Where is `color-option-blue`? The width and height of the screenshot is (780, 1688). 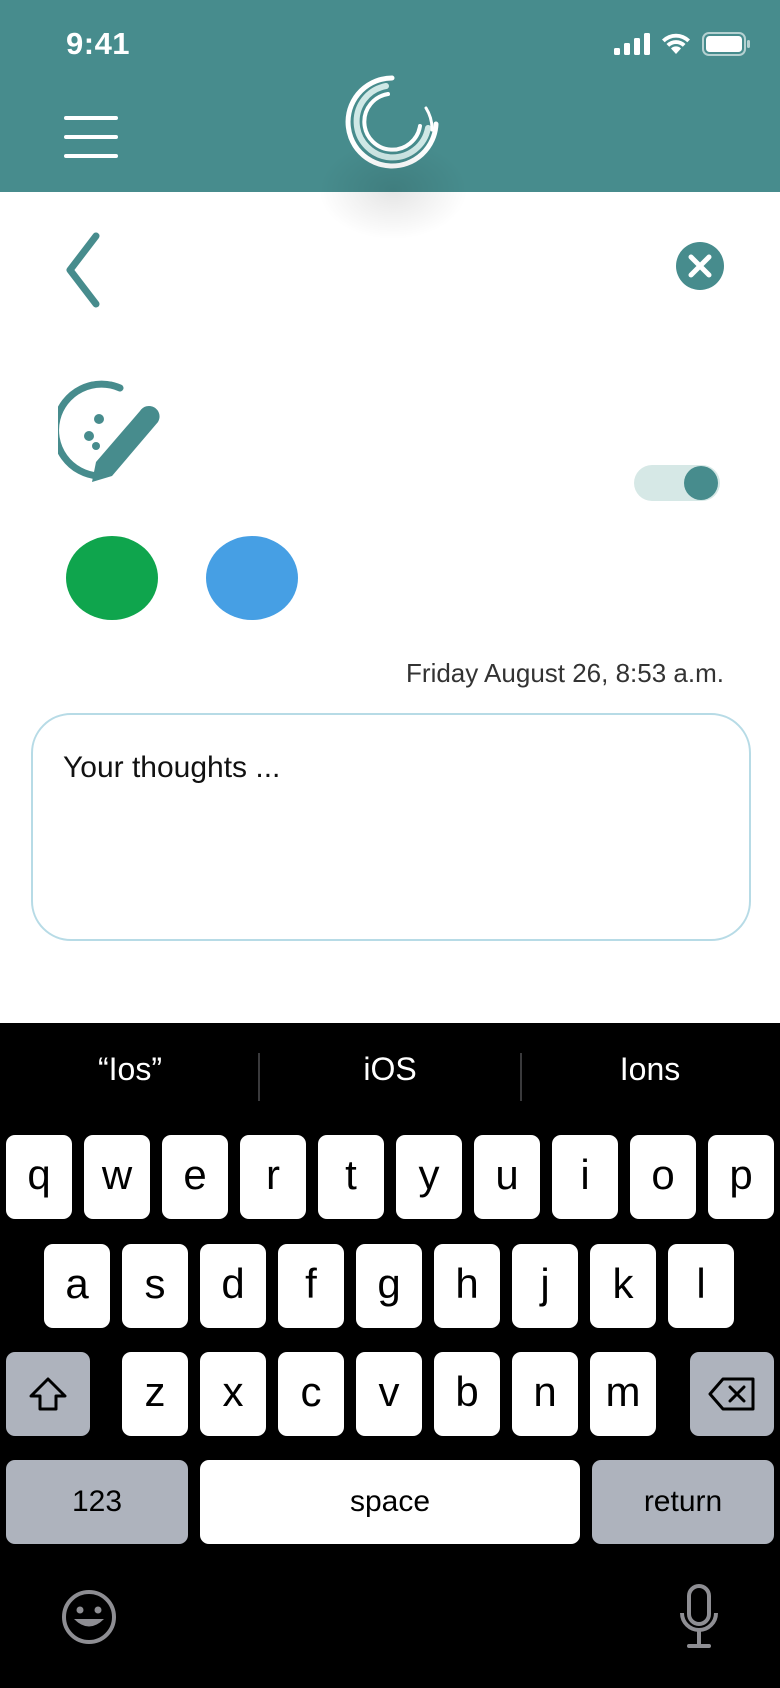
color-option-blue is located at coordinates (252, 578).